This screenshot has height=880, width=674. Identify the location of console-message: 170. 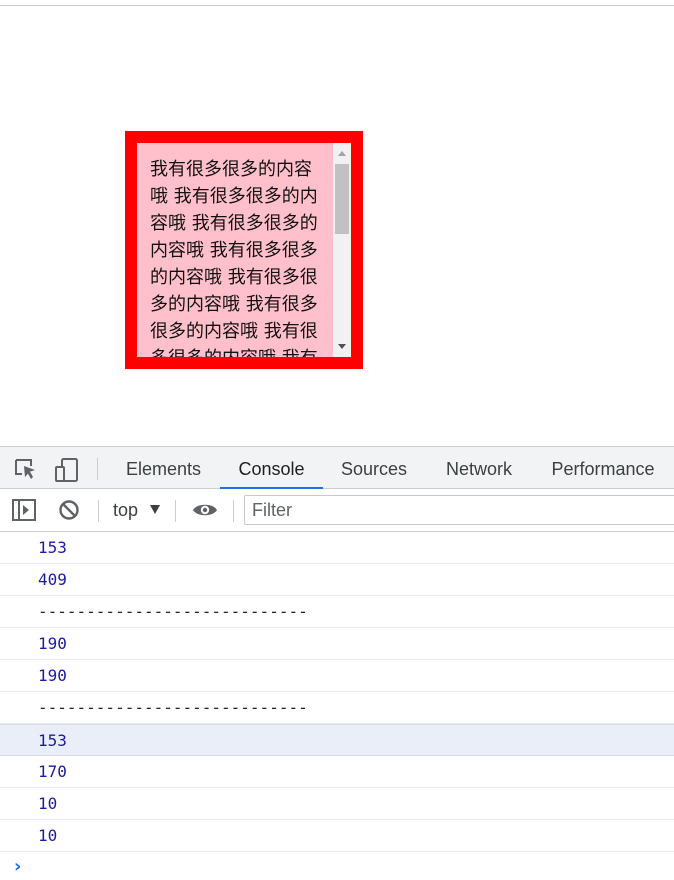
(337, 772).